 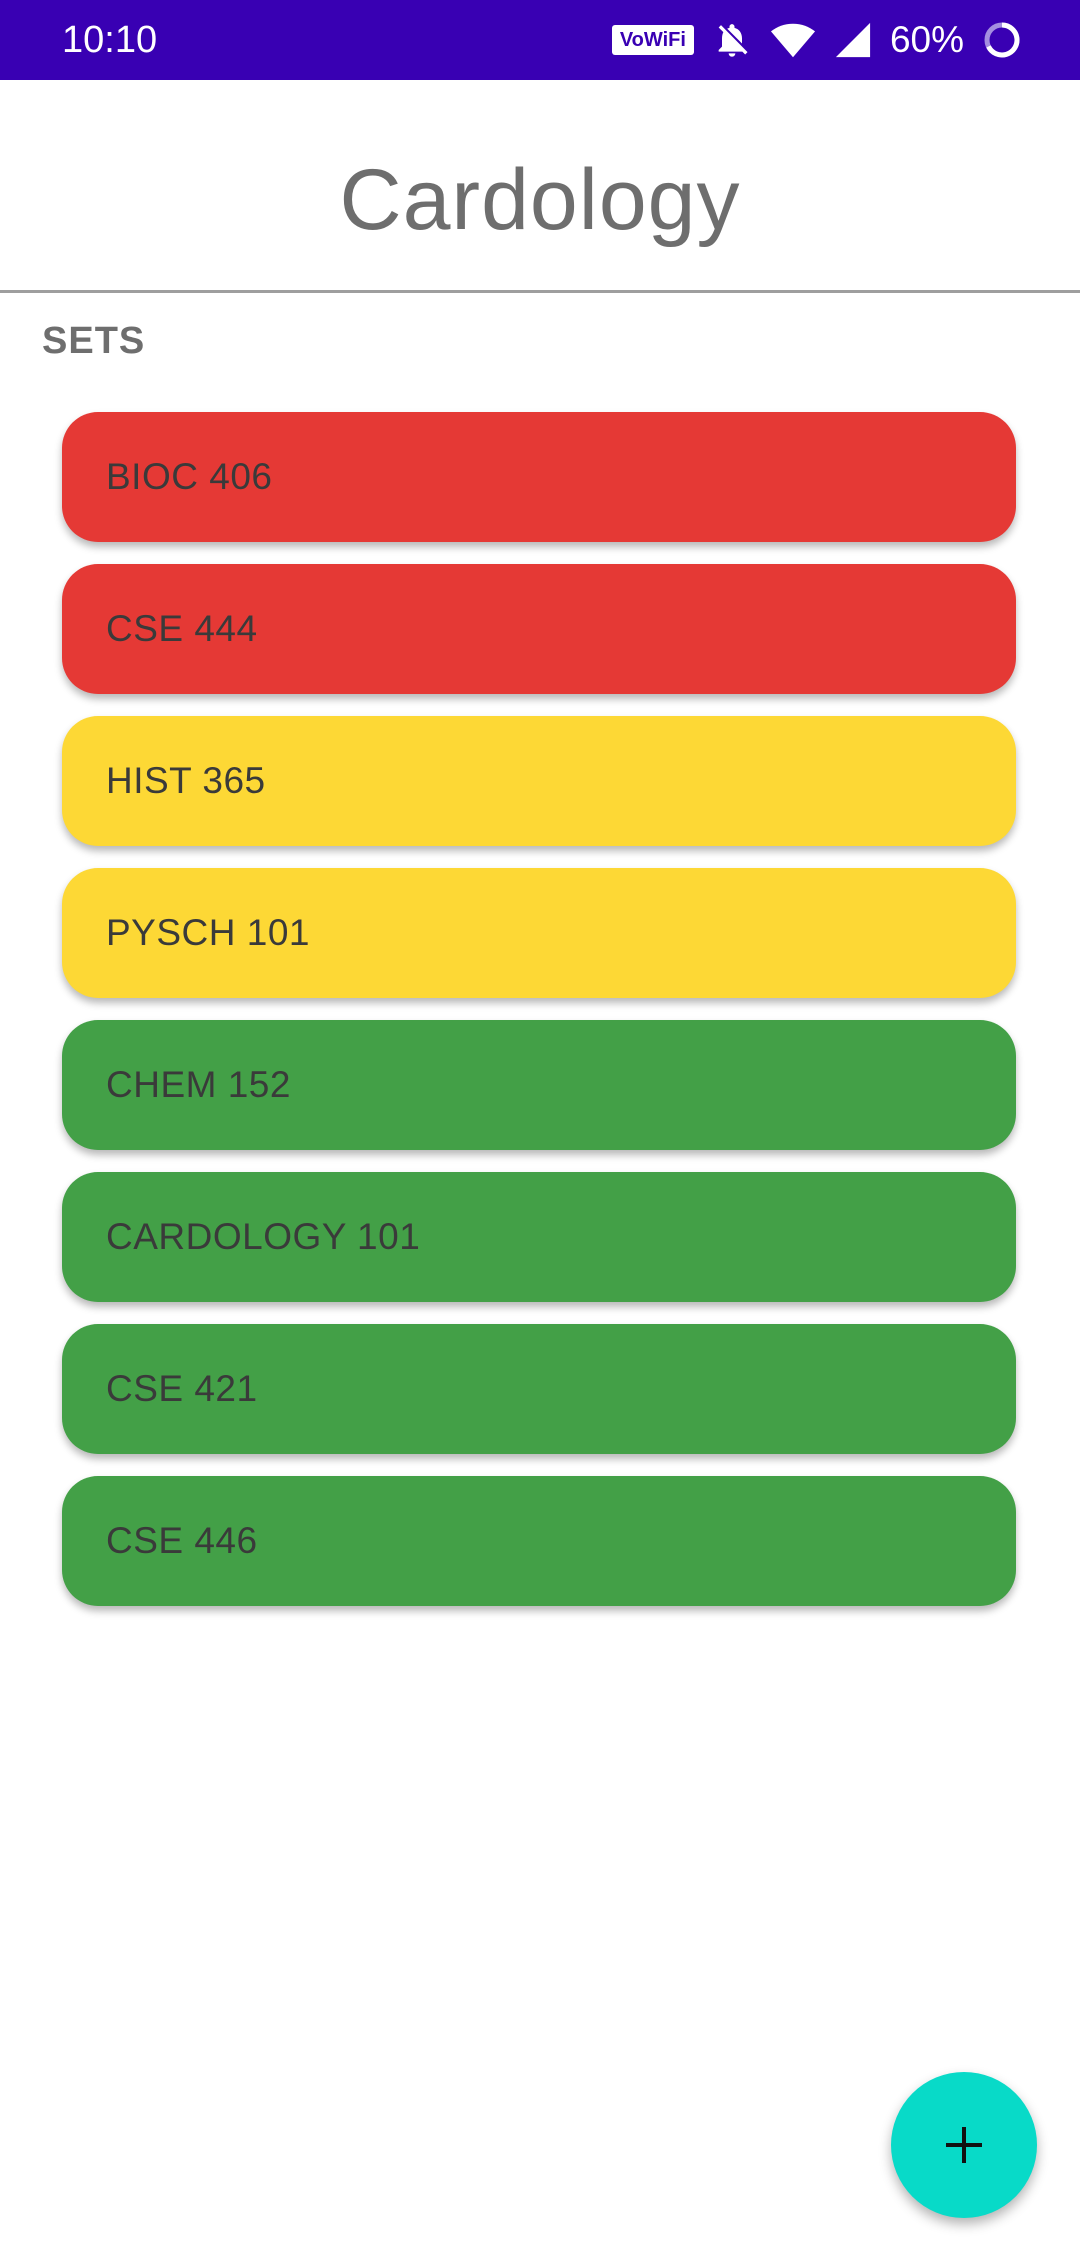 What do you see at coordinates (539, 477) in the screenshot?
I see `set-item-bioc-406: BIOC 406` at bounding box center [539, 477].